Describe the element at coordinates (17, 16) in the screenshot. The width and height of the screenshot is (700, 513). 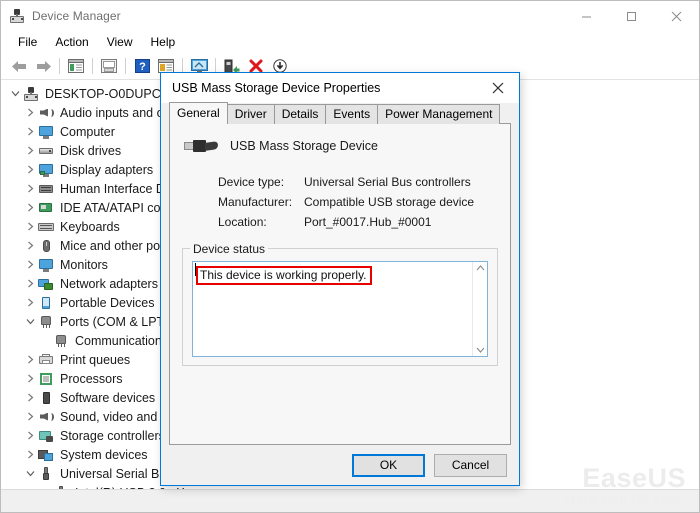
I see `device-manager-icon` at that location.